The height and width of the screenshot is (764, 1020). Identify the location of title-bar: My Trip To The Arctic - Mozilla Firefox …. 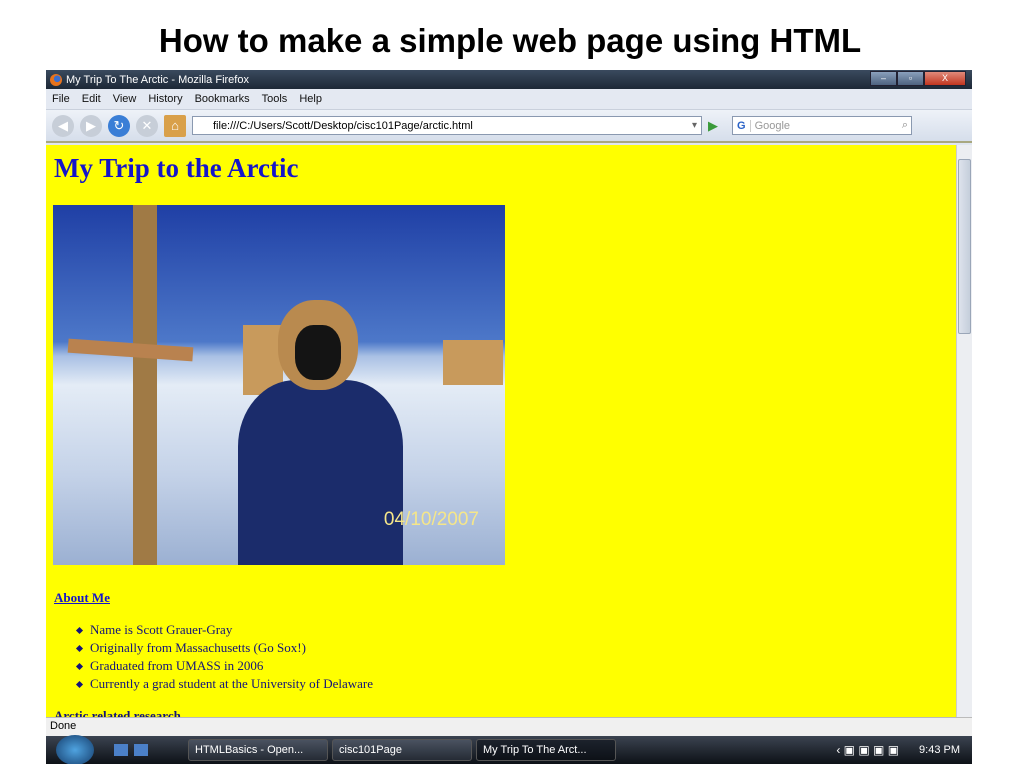
(509, 79).